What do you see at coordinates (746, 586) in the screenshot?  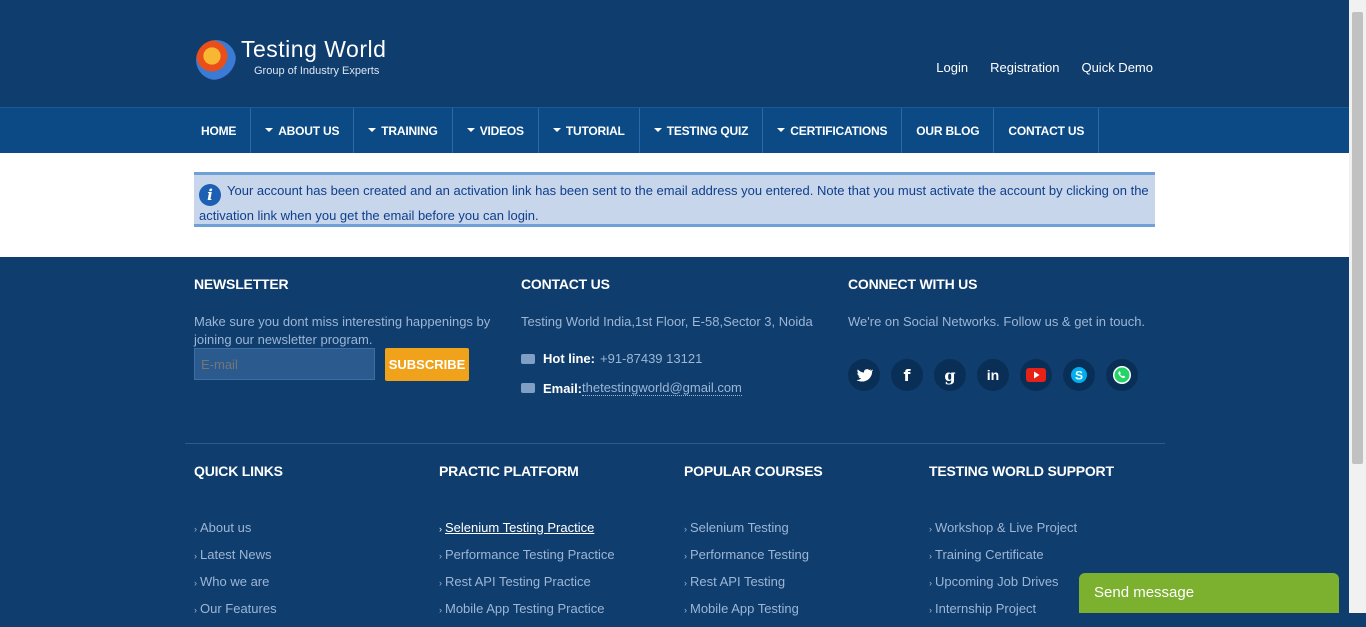 I see `footer-link: › Rest API Testing` at bounding box center [746, 586].